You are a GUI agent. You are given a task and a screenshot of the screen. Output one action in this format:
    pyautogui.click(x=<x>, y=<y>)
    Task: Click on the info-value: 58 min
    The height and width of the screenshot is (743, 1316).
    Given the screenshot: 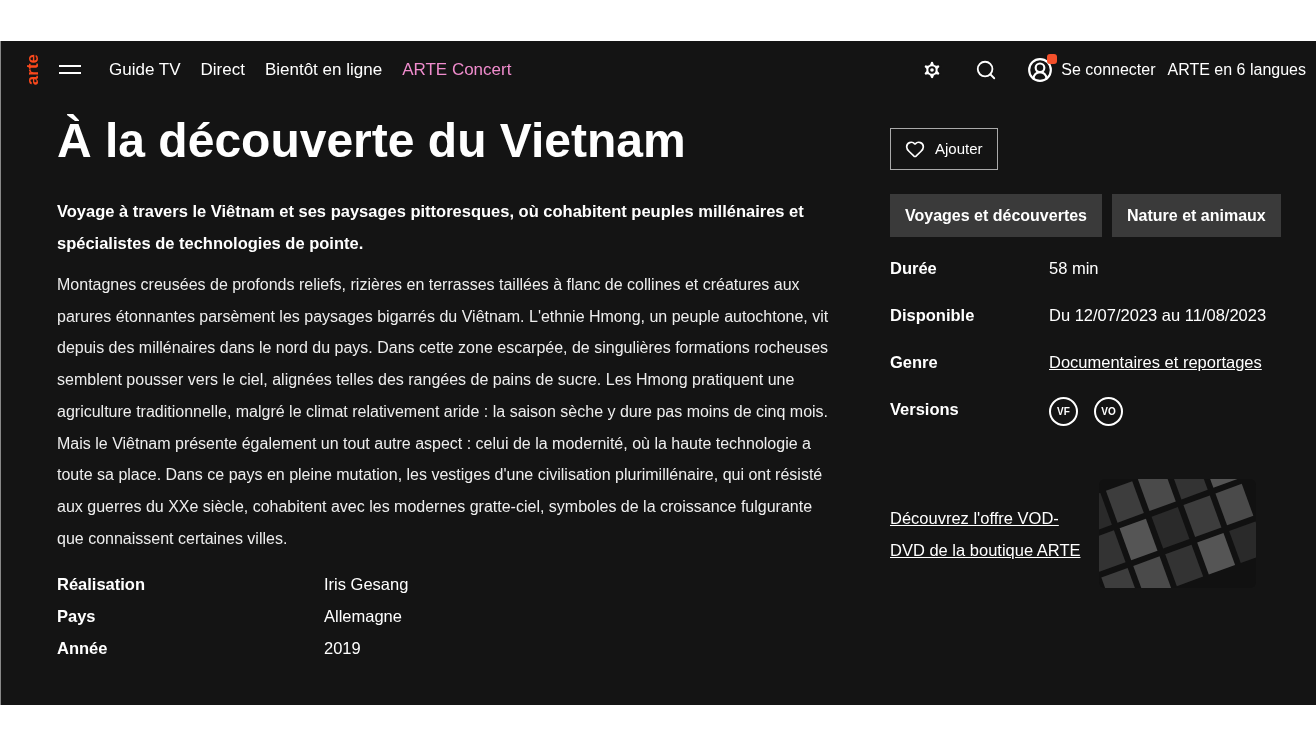 What is the action you would take?
    pyautogui.click(x=1074, y=269)
    